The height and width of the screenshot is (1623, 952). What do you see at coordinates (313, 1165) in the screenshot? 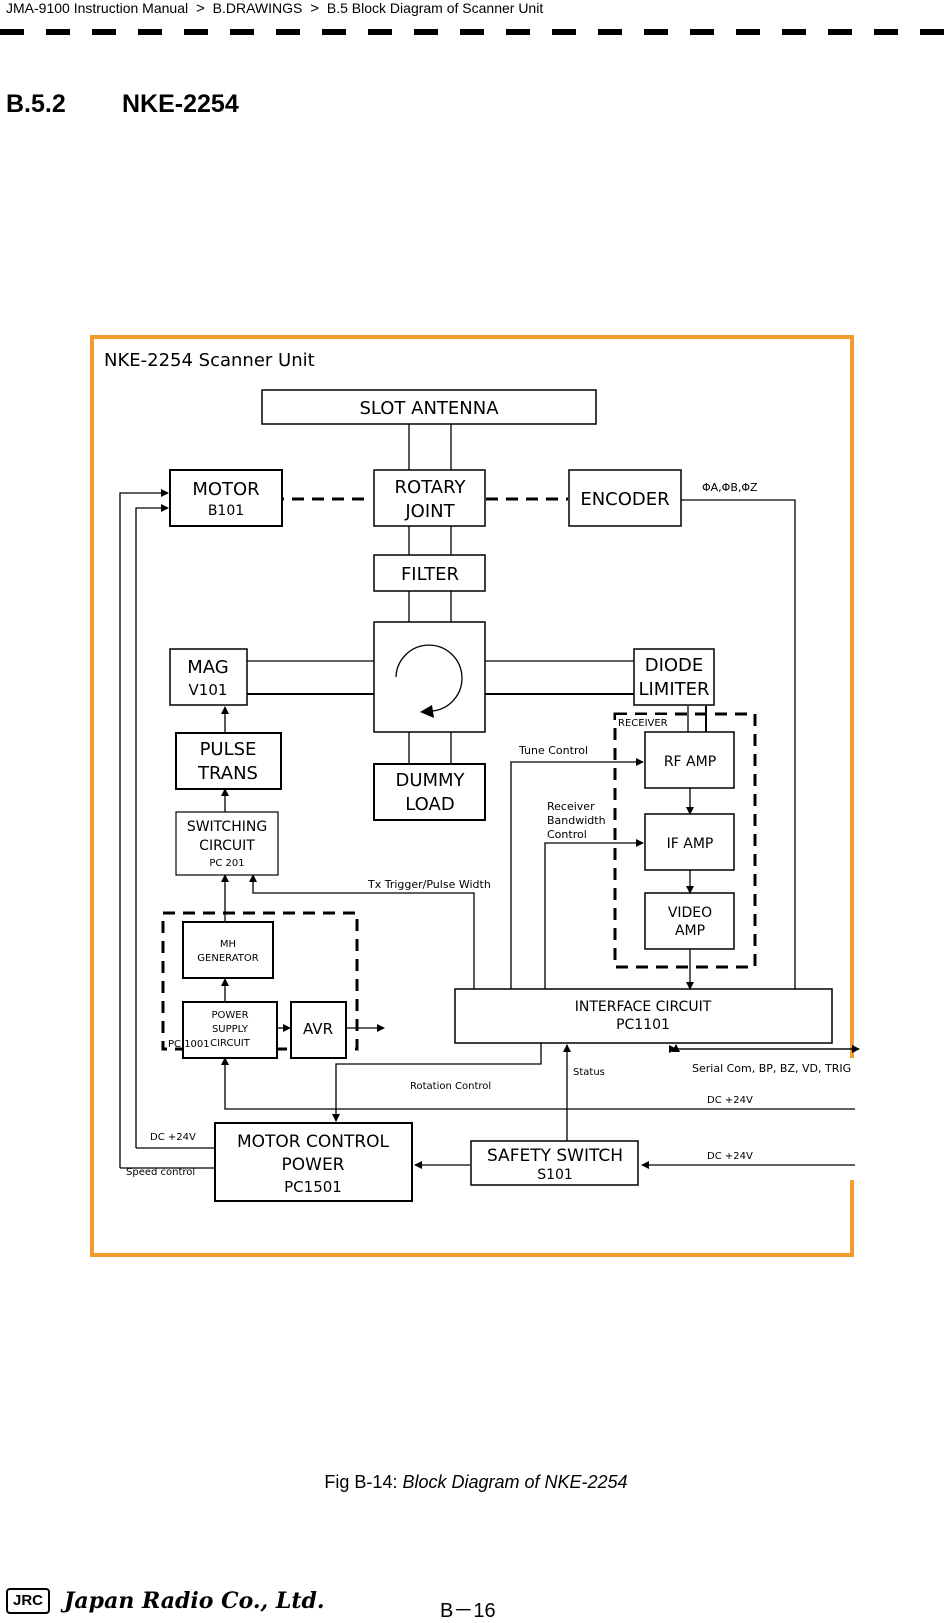
I see `motor-control-label-2: POWER` at bounding box center [313, 1165].